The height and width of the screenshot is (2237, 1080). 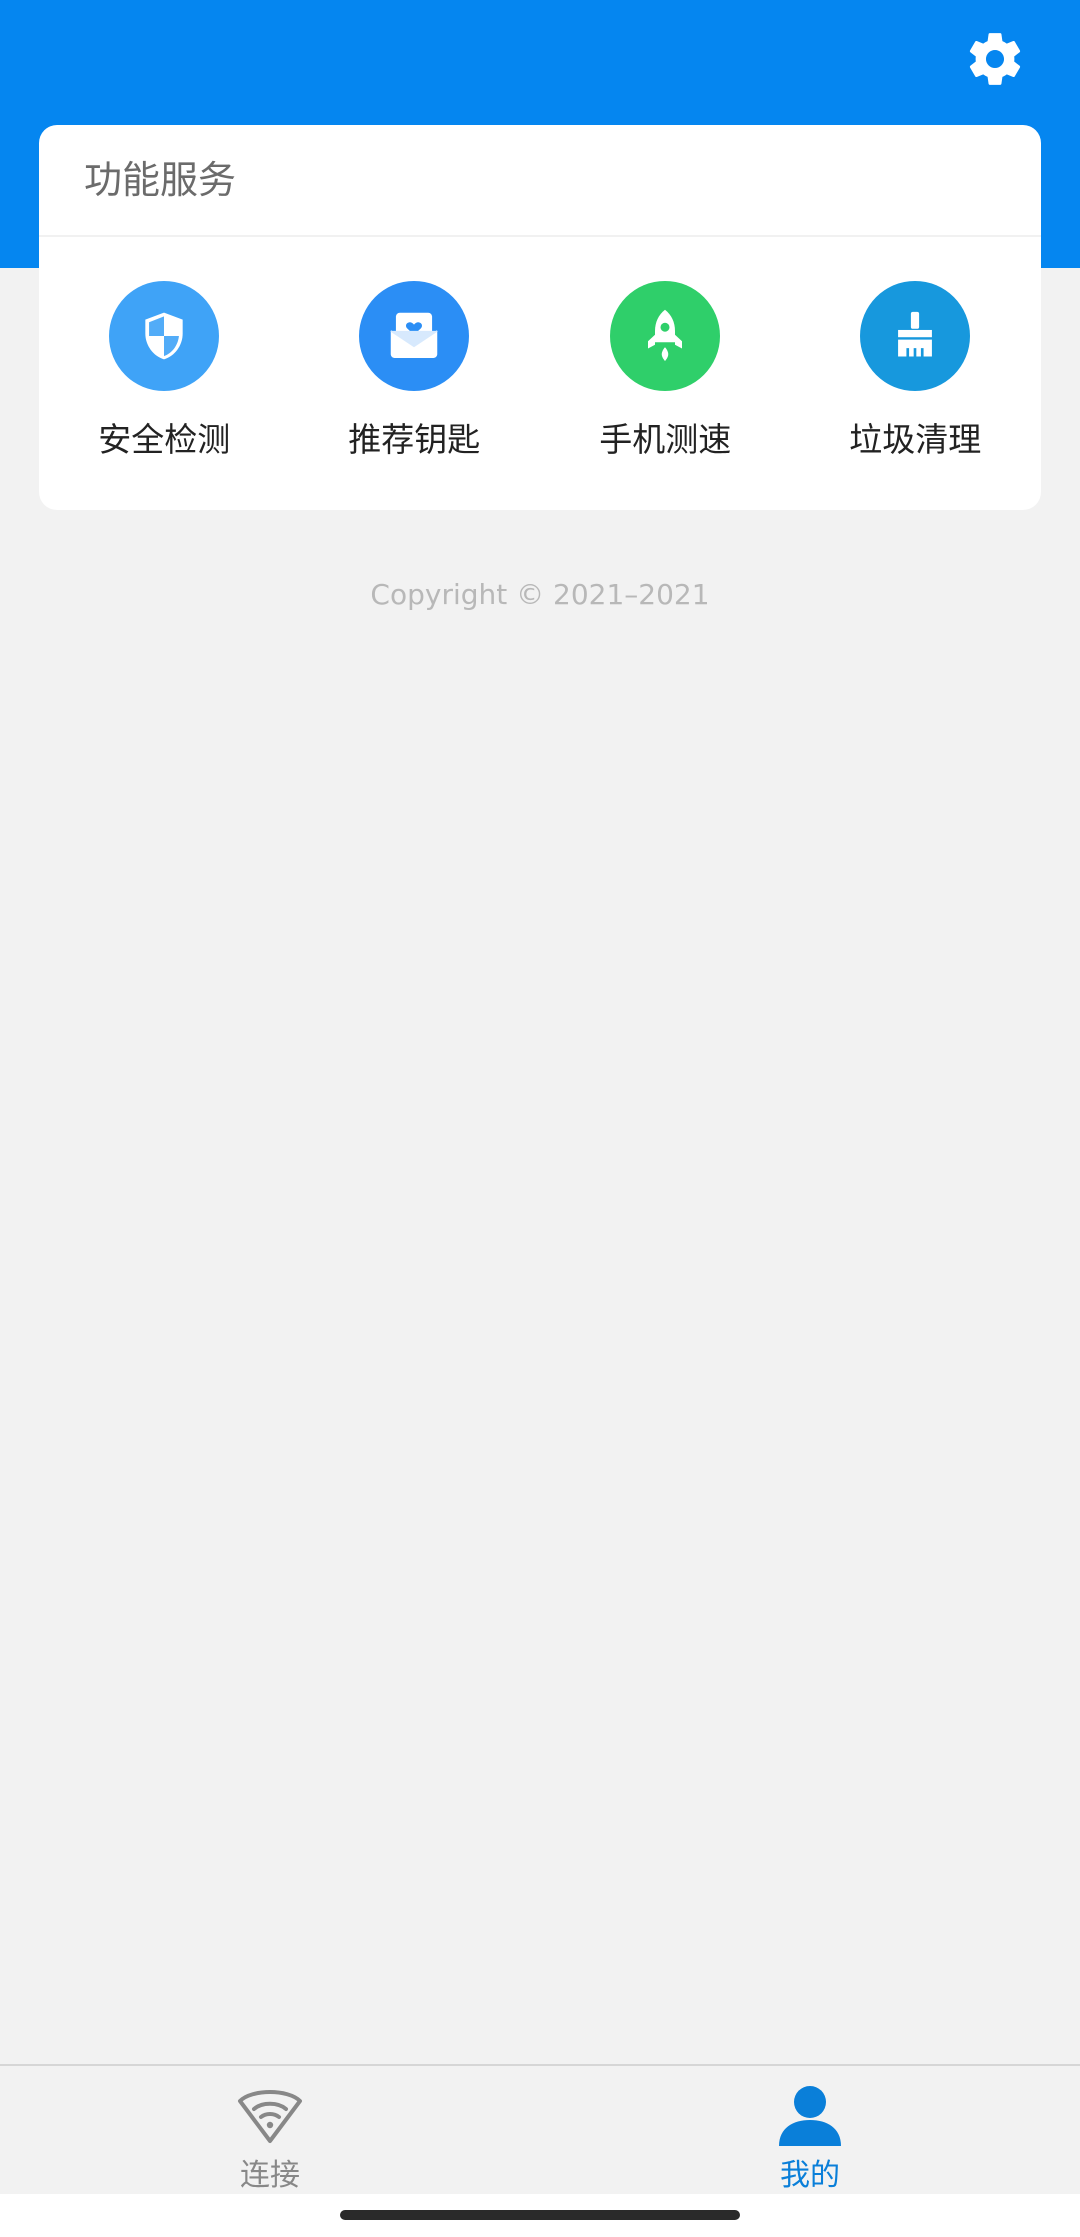 What do you see at coordinates (414, 336) in the screenshot?
I see `mail-heart-icon` at bounding box center [414, 336].